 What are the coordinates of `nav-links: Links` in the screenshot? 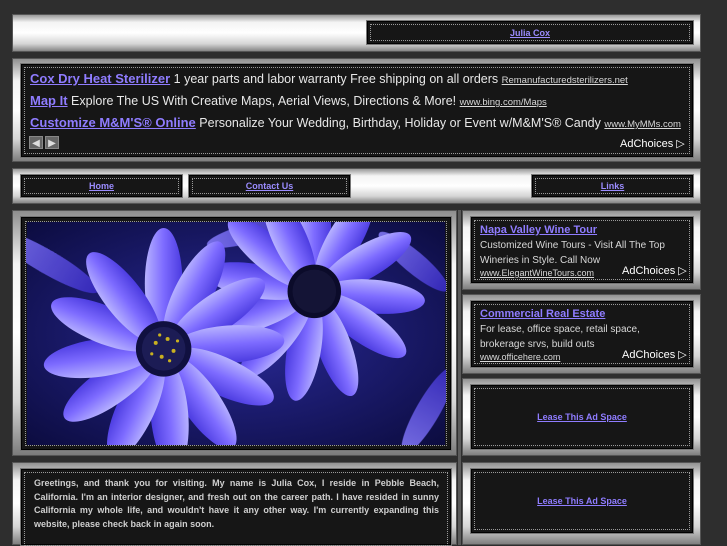 It's located at (612, 186).